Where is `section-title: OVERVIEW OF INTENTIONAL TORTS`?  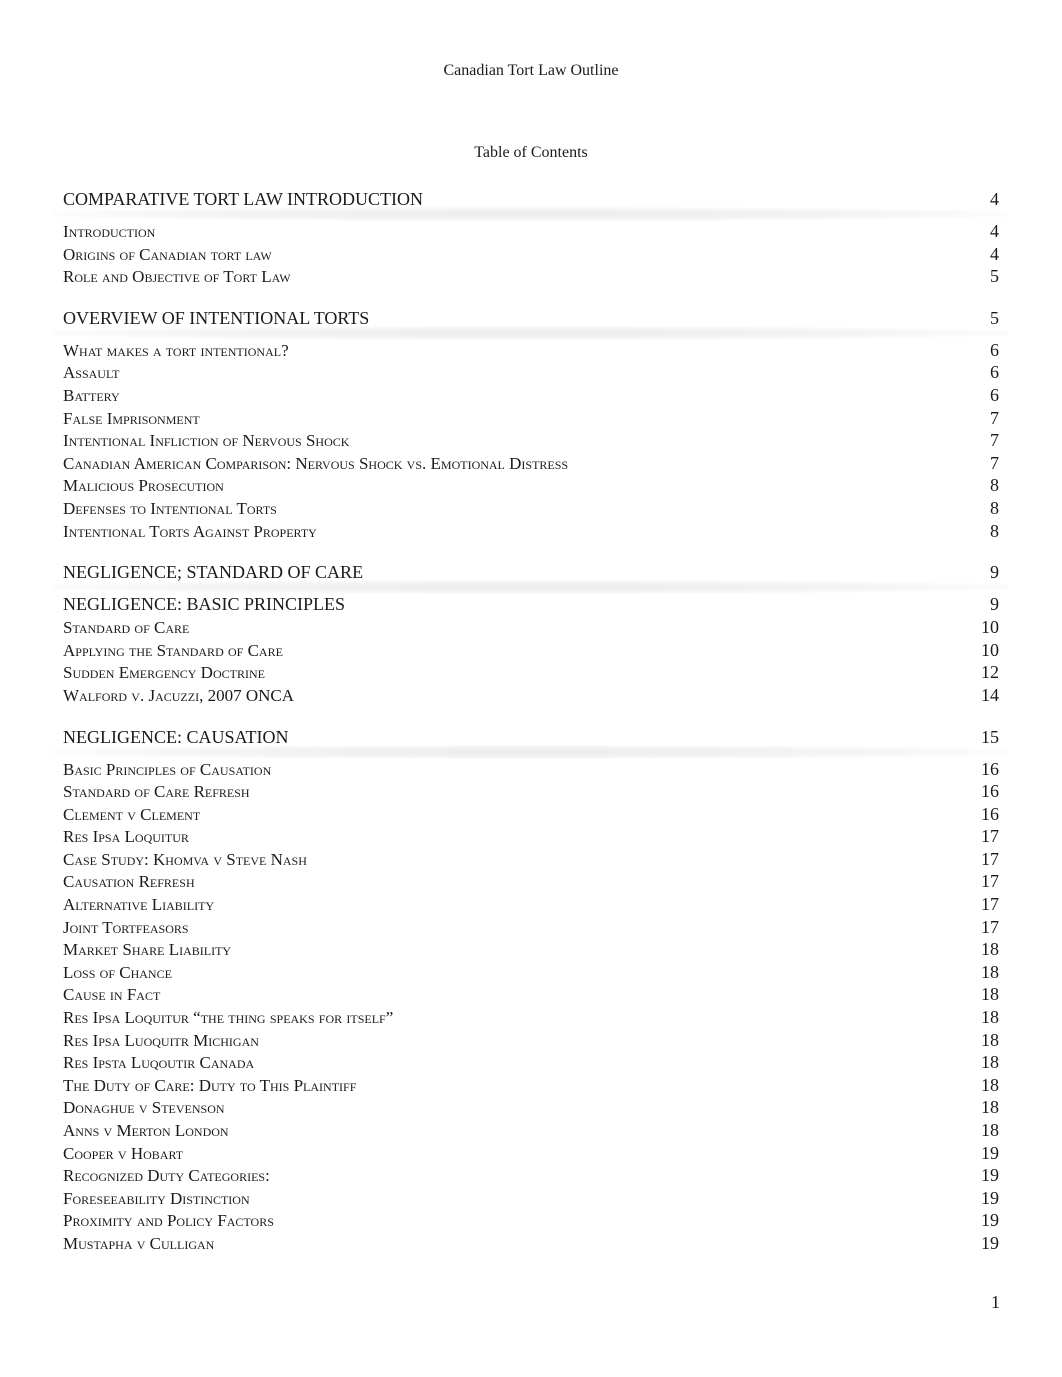
section-title: OVERVIEW OF INTENTIONAL TORTS is located at coordinates (216, 317).